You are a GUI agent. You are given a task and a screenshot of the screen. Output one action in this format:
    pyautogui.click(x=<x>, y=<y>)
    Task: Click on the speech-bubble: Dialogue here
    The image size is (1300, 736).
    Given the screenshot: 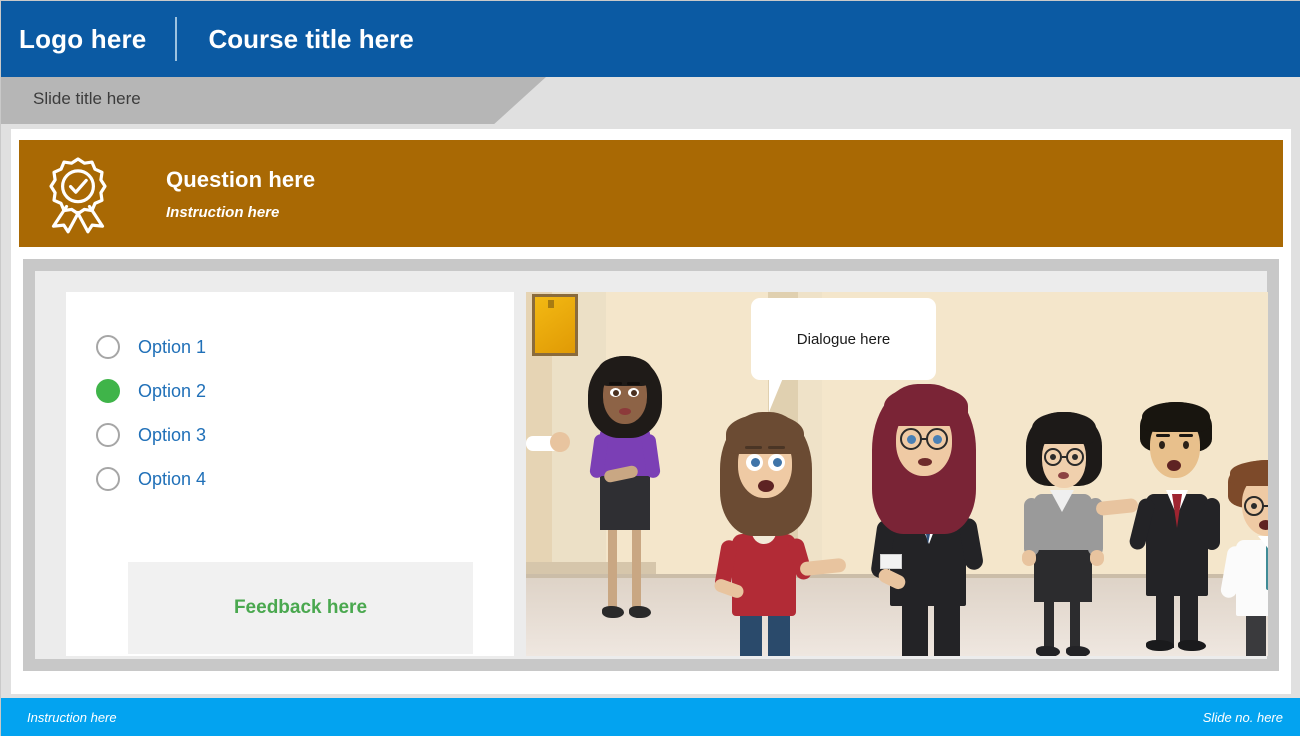 What is the action you would take?
    pyautogui.click(x=843, y=339)
    